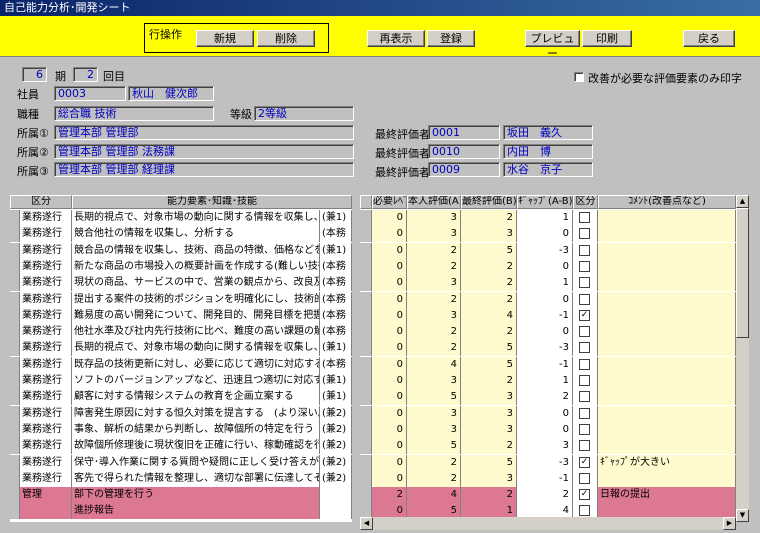 This screenshot has width=760, height=533. I want to click on round-field: 2, so click(85, 74).